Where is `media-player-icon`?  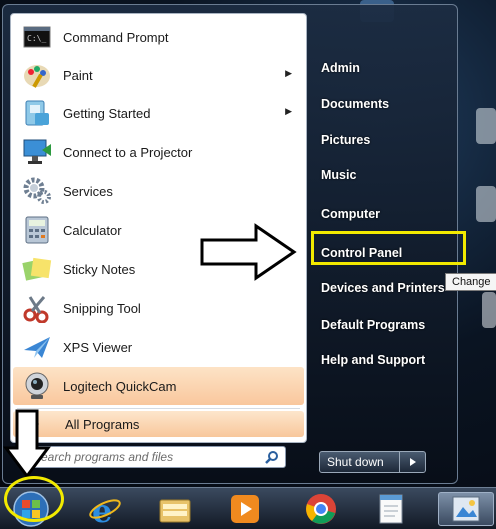
media-player-icon is located at coordinates (245, 509).